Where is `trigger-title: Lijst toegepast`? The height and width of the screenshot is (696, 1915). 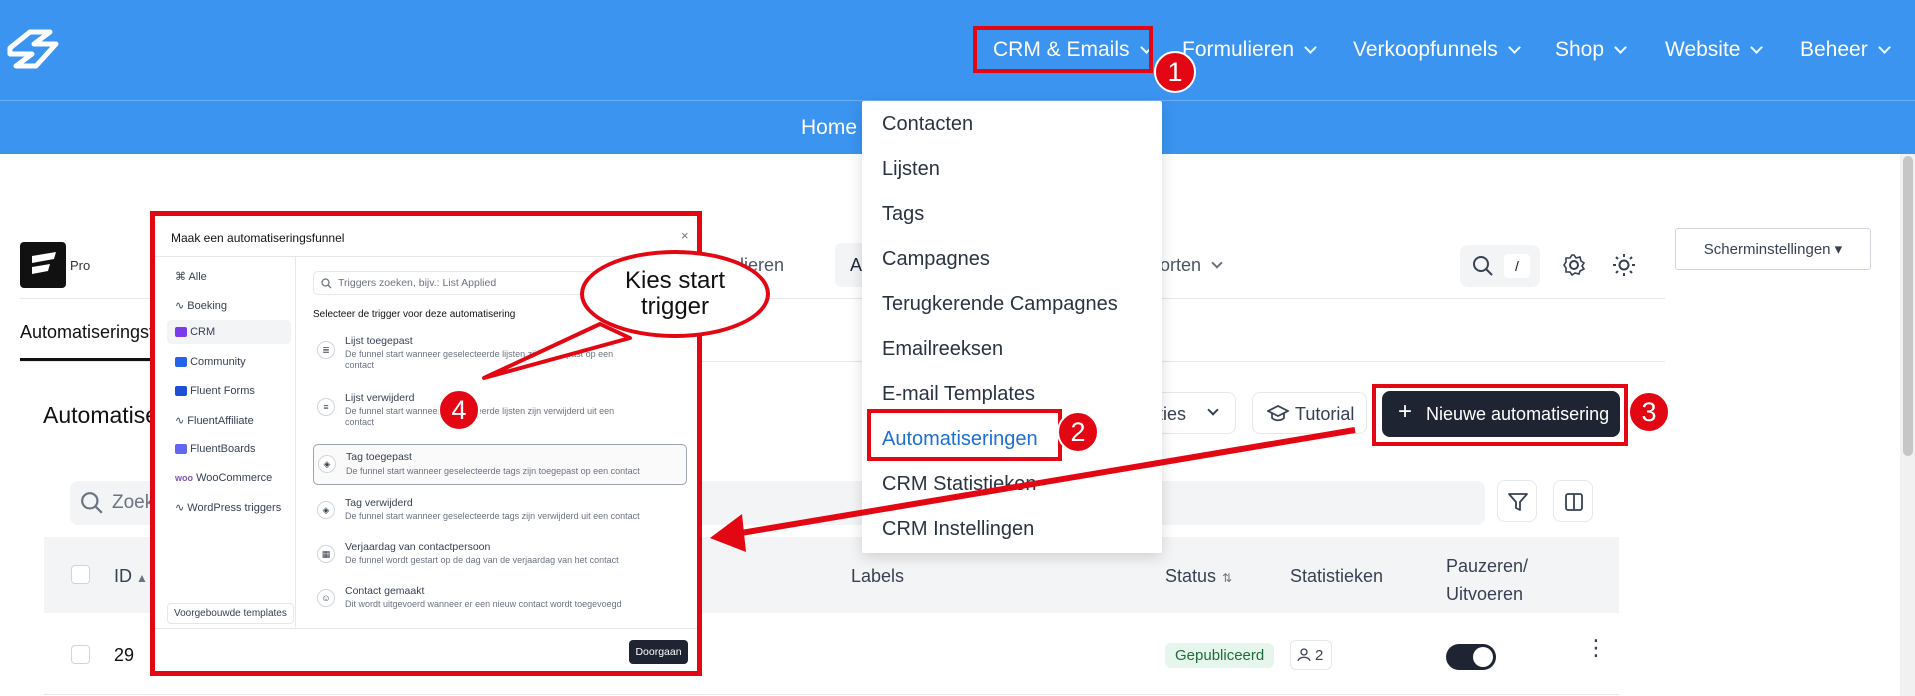
trigger-title: Lijst toegepast is located at coordinates (379, 341).